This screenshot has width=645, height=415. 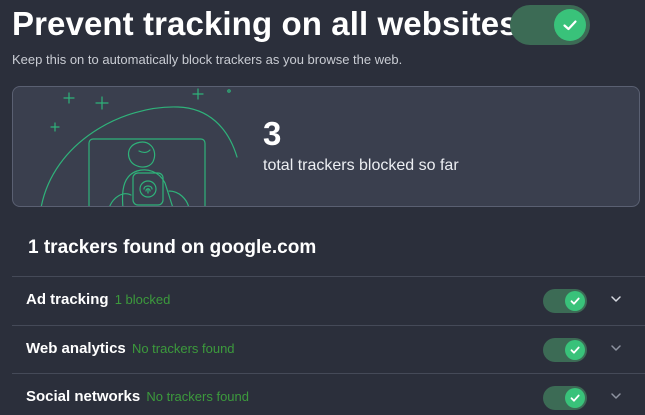 What do you see at coordinates (142, 299) in the screenshot?
I see `category-status: 1 blocked` at bounding box center [142, 299].